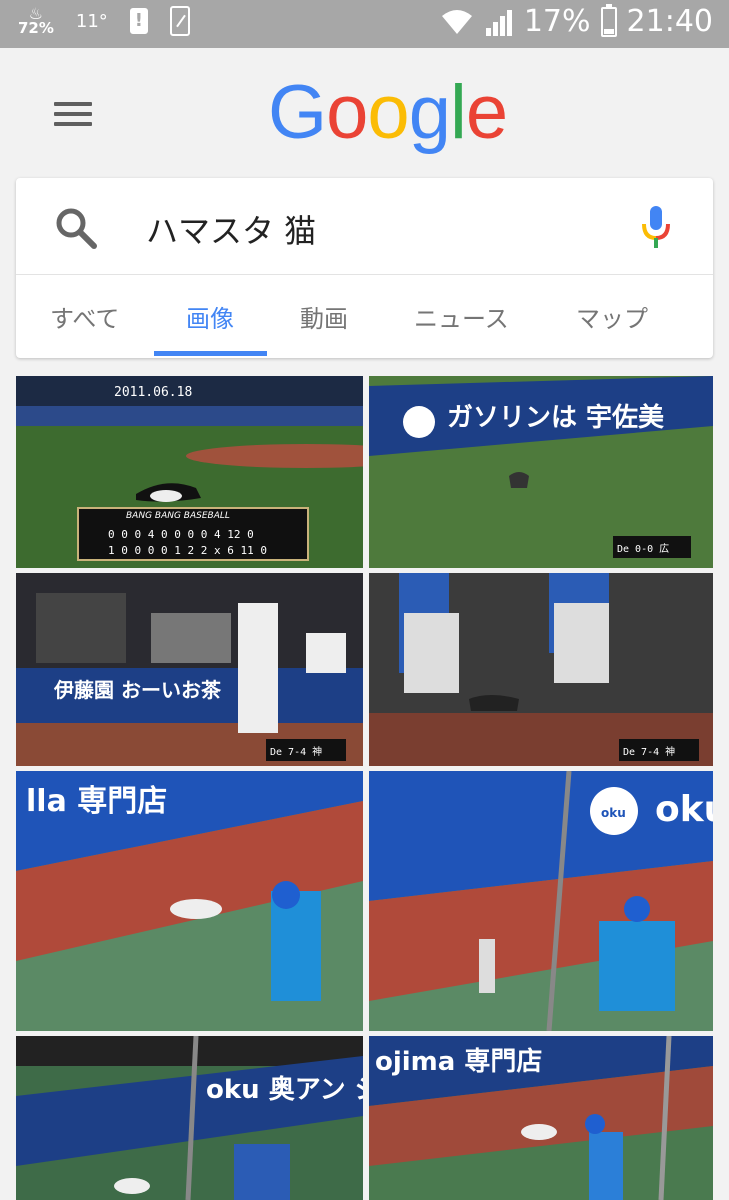 Image resolution: width=729 pixels, height=1200 pixels. I want to click on banner-text: ojima 専門店, so click(458, 1062).